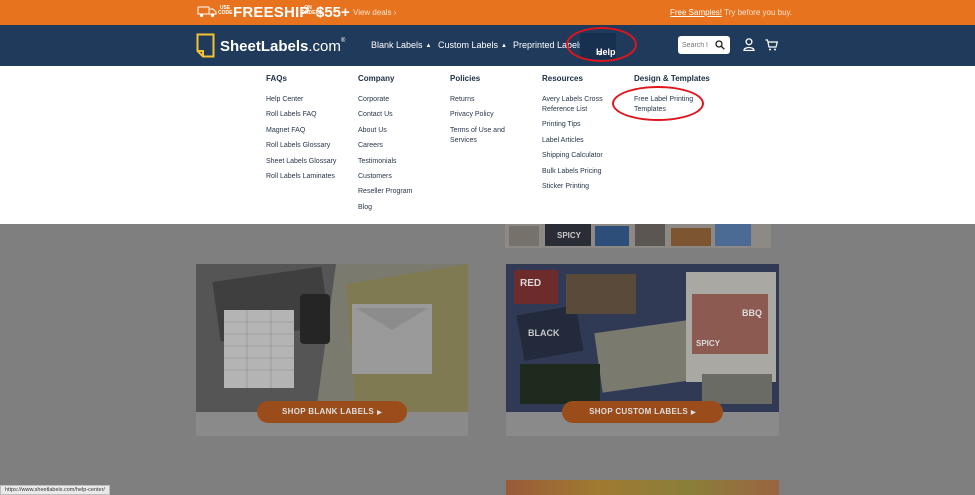 Image resolution: width=975 pixels, height=495 pixels. What do you see at coordinates (601, 44) in the screenshot?
I see `annotation-circle-help` at bounding box center [601, 44].